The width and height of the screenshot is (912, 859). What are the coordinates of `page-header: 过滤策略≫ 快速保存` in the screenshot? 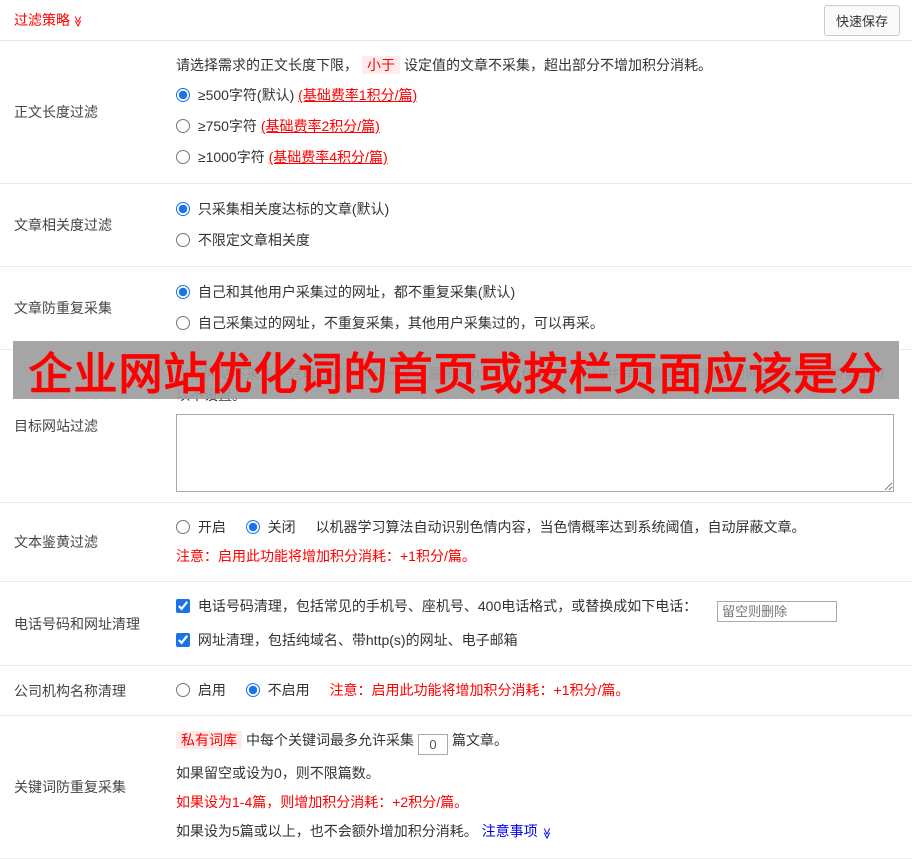 It's located at (456, 20).